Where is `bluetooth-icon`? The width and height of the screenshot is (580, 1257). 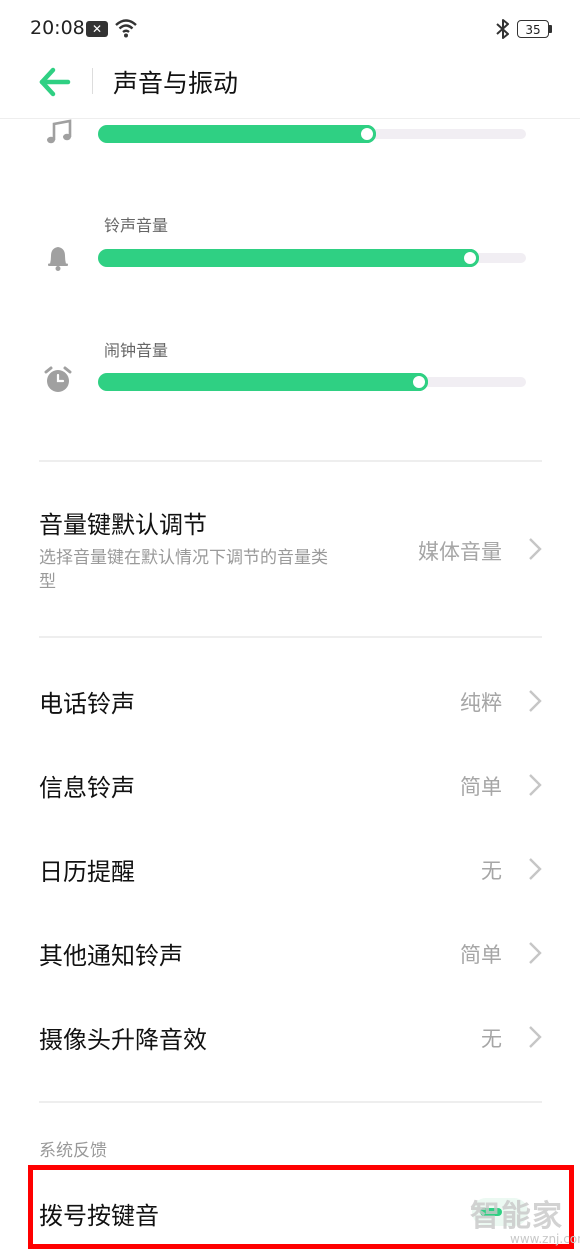 bluetooth-icon is located at coordinates (502, 29).